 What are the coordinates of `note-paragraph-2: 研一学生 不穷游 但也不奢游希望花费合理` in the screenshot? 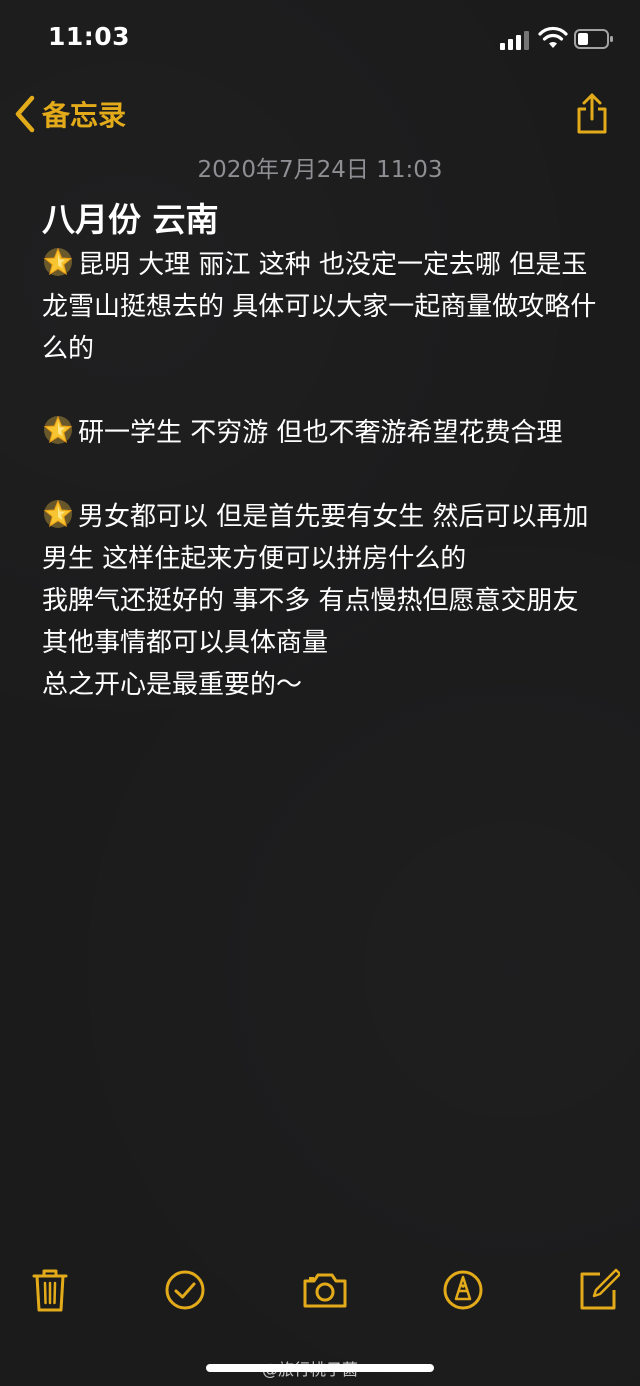 It's located at (322, 433).